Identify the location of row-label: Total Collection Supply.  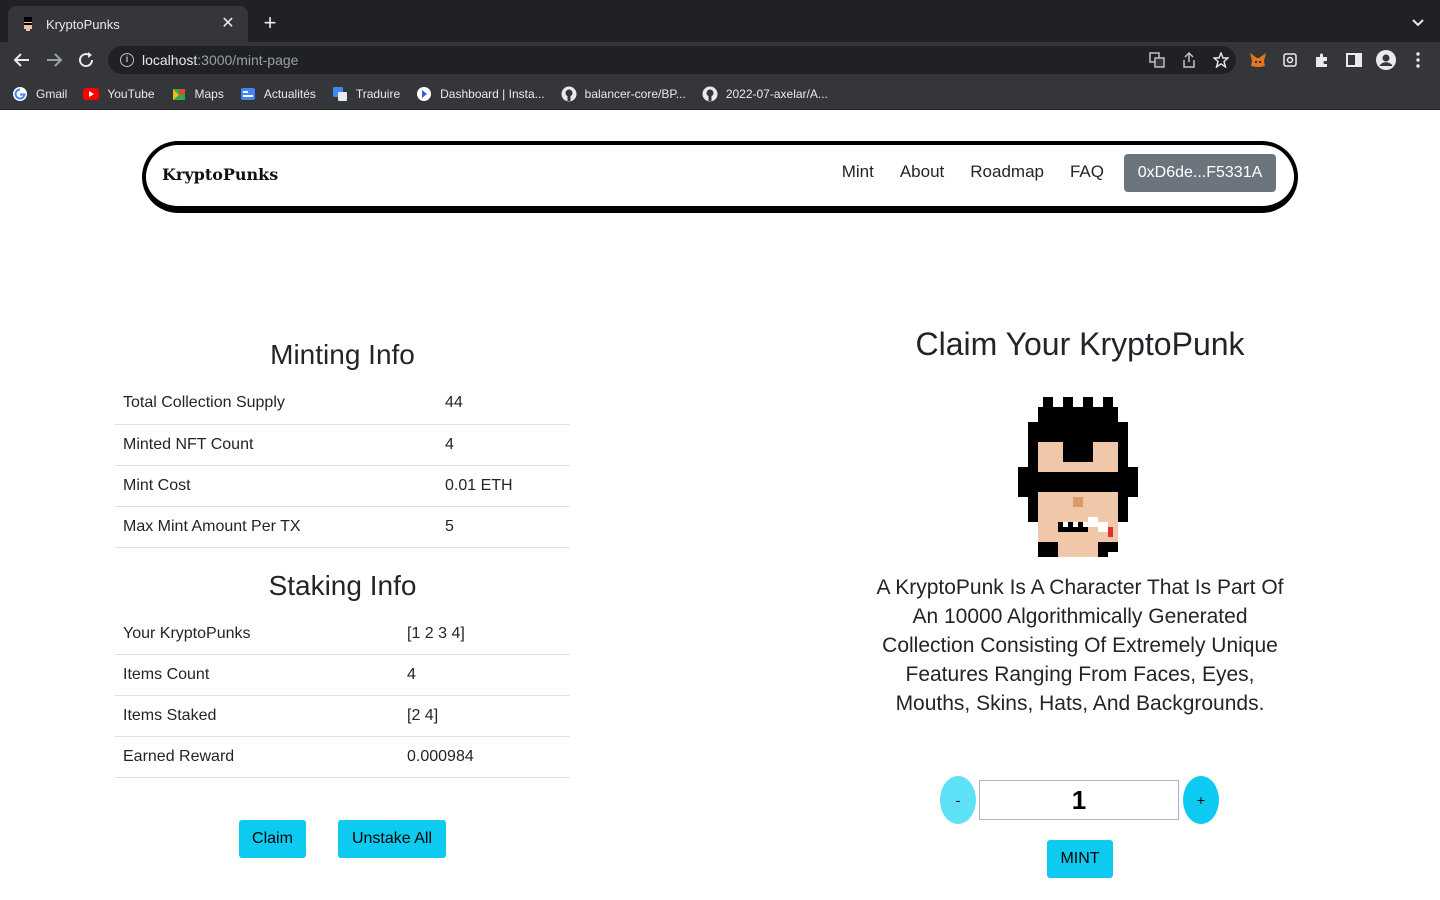
(276, 404).